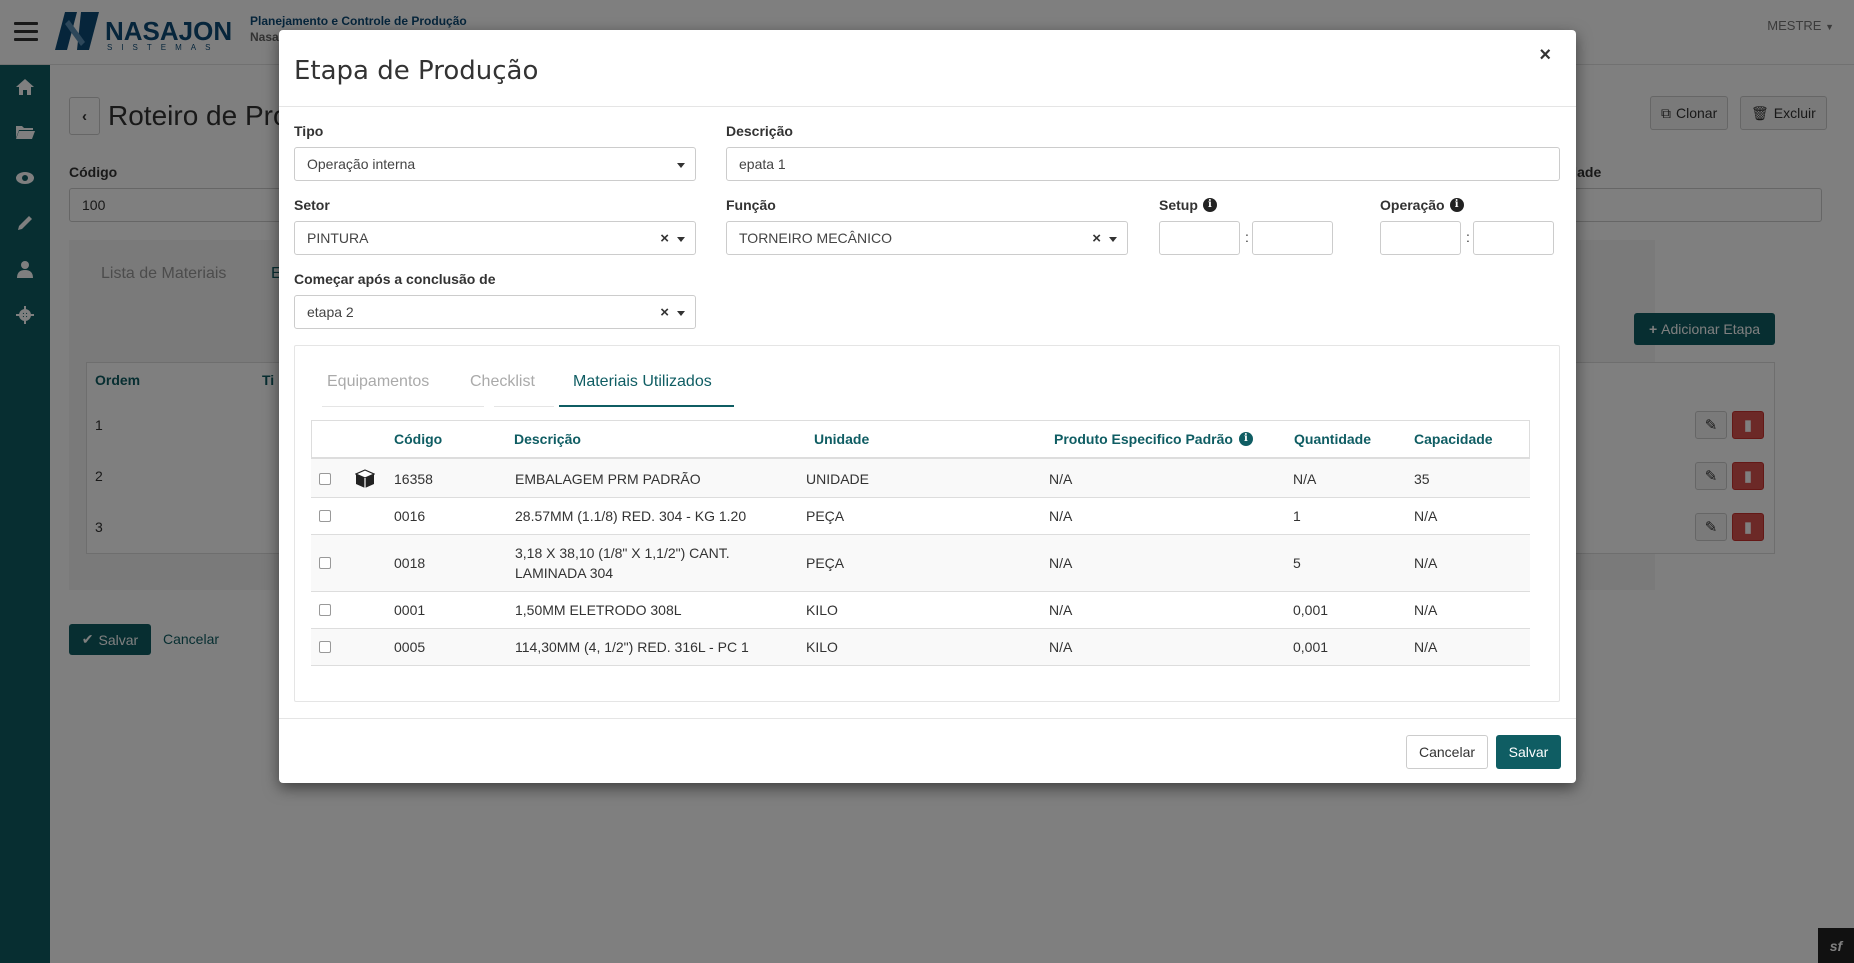 This screenshot has height=963, width=1854. What do you see at coordinates (1447, 752) in the screenshot?
I see `modal-cancel-button: Cancelar` at bounding box center [1447, 752].